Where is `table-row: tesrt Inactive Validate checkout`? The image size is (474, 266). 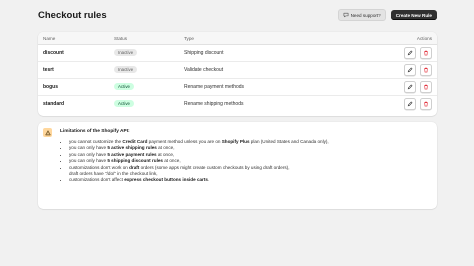 table-row: tesrt Inactive Validate checkout is located at coordinates (237, 70).